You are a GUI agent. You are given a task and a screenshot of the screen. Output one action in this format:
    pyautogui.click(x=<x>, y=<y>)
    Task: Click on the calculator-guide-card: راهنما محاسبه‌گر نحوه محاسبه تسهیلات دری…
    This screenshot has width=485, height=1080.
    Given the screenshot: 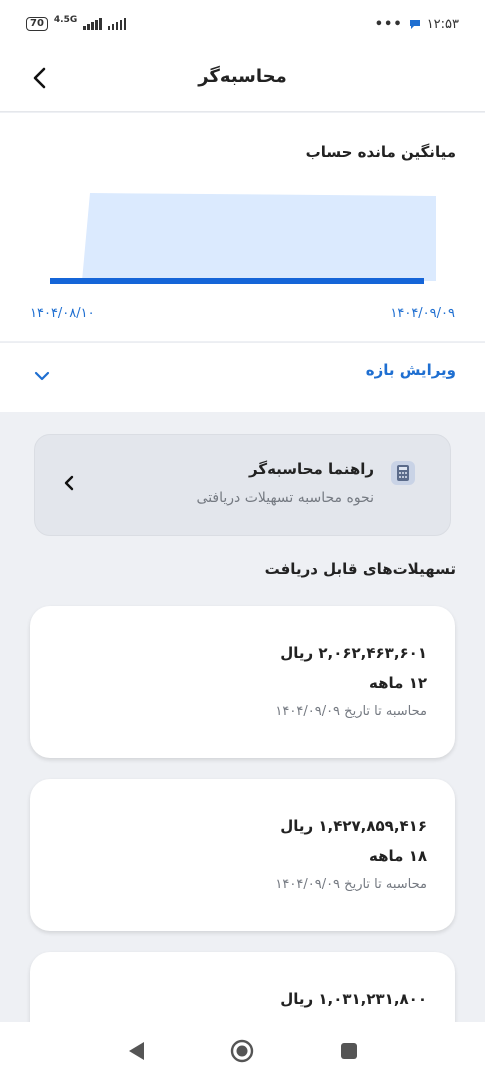 What is the action you would take?
    pyautogui.click(x=242, y=485)
    